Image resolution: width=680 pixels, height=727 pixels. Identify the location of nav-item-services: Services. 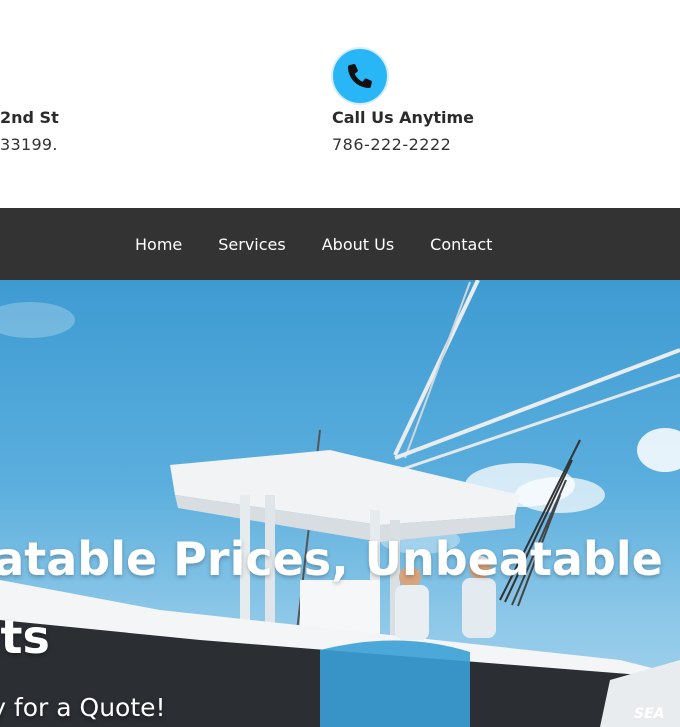
(251, 244).